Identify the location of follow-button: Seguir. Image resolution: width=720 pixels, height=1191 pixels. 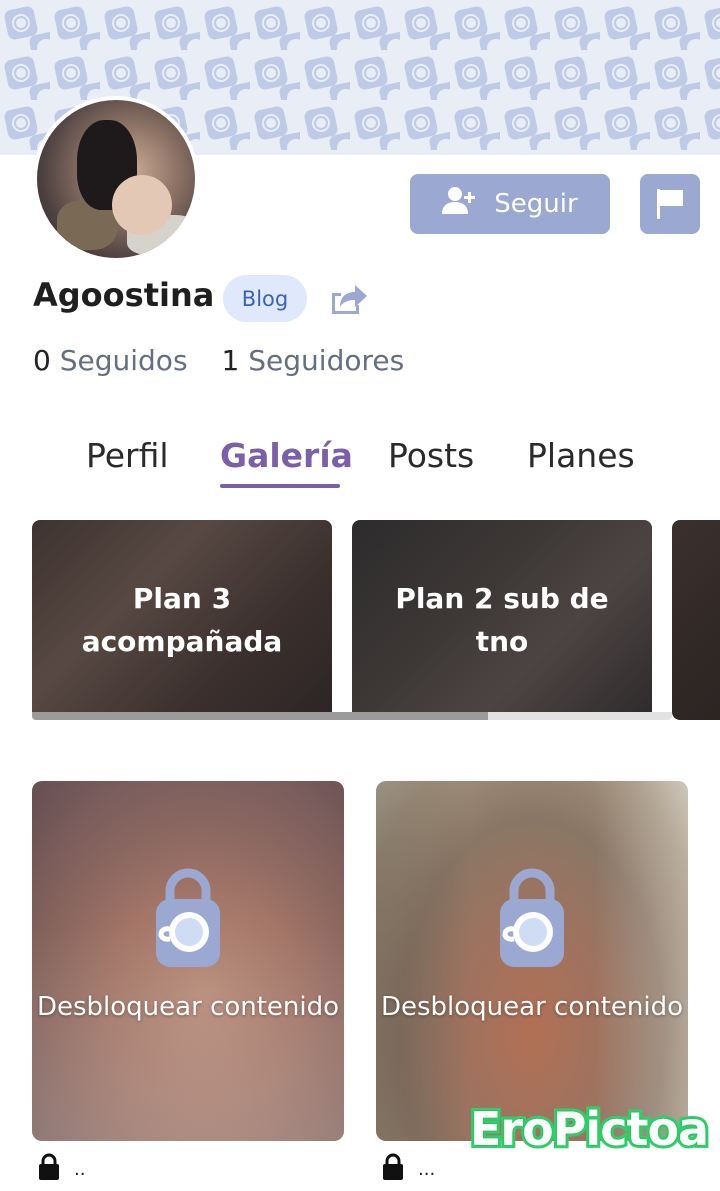
(510, 204).